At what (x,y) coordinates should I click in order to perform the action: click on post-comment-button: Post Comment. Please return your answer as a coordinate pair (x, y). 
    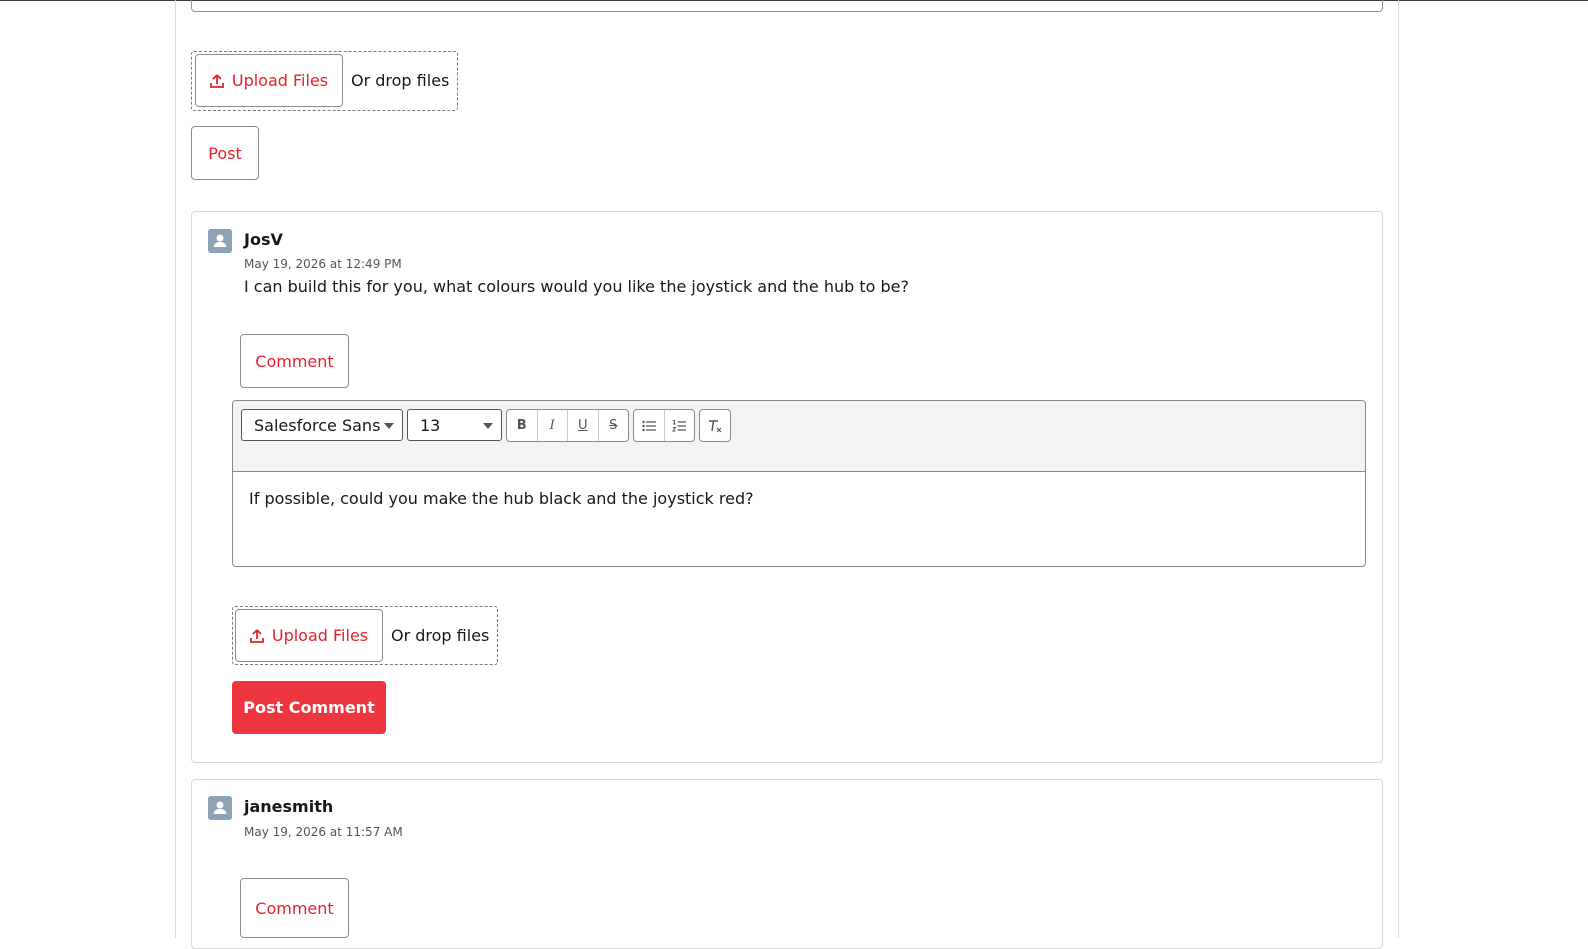
    Looking at the image, I should click on (309, 707).